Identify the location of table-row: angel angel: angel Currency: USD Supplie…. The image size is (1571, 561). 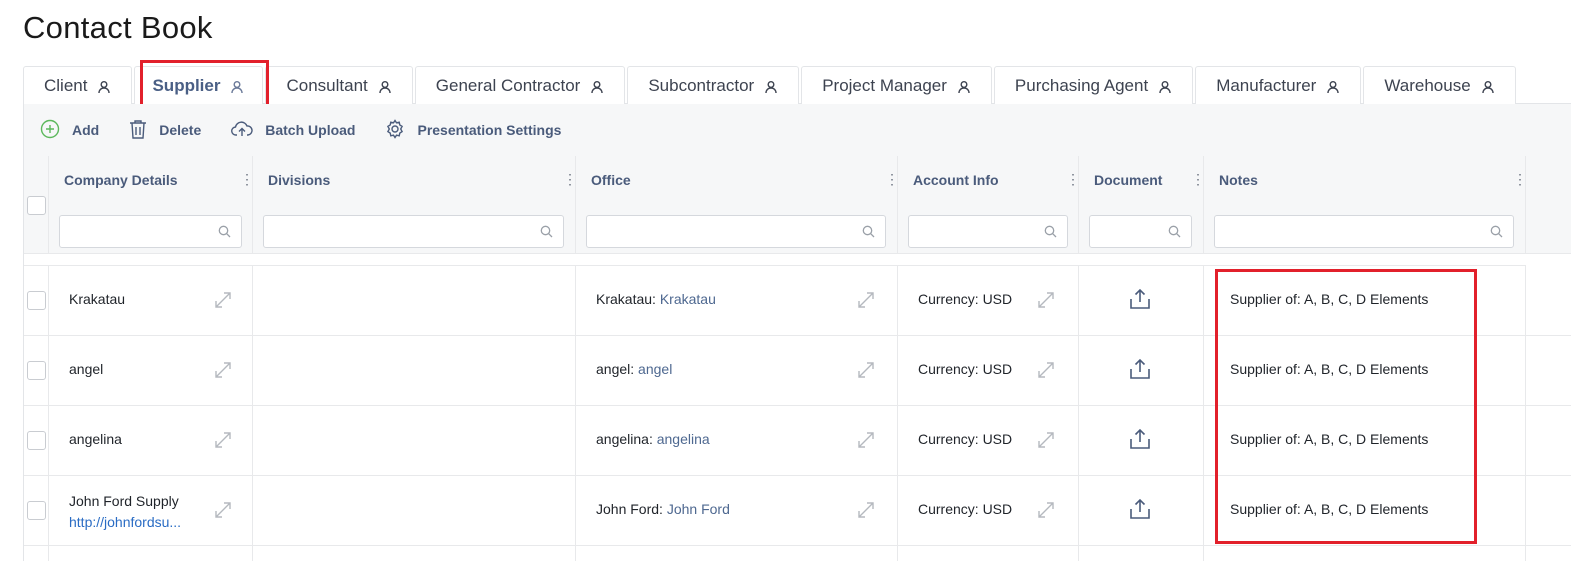
(797, 371).